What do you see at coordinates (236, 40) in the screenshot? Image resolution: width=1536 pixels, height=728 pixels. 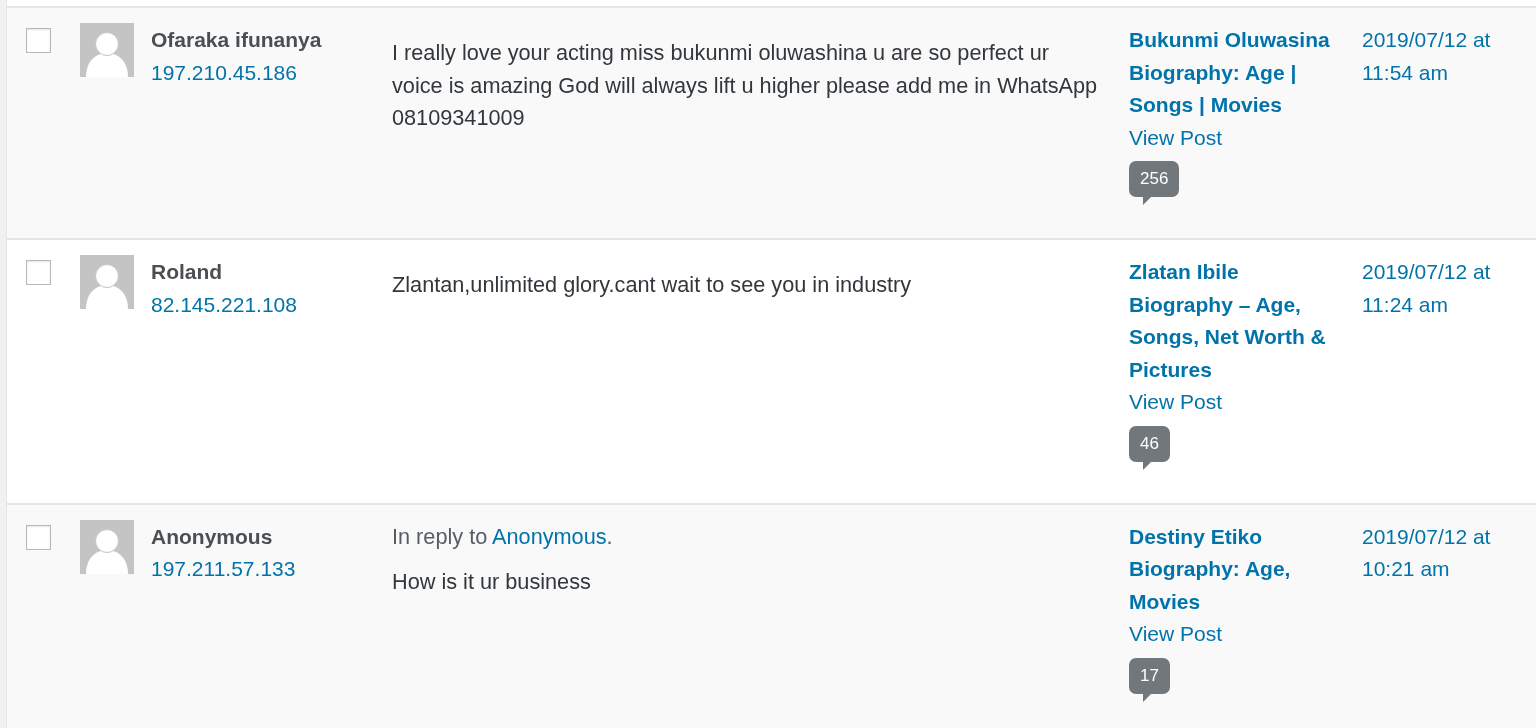 I see `author-name: Ofaraka ifunanya` at bounding box center [236, 40].